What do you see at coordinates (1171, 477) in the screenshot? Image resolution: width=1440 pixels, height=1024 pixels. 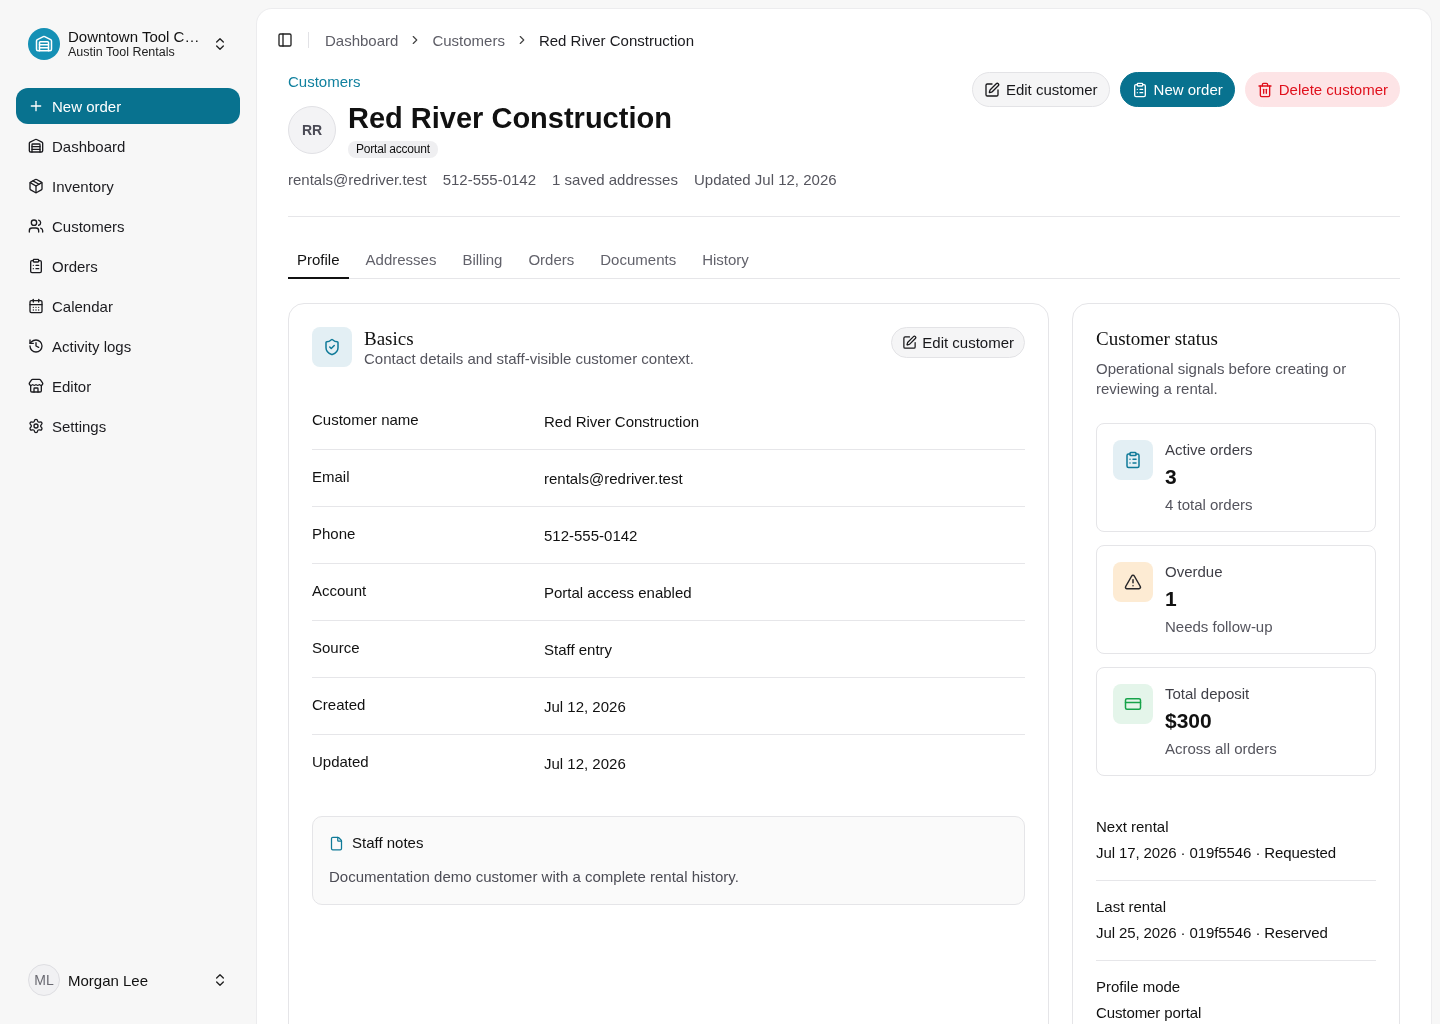 I see `stat-value: 3` at bounding box center [1171, 477].